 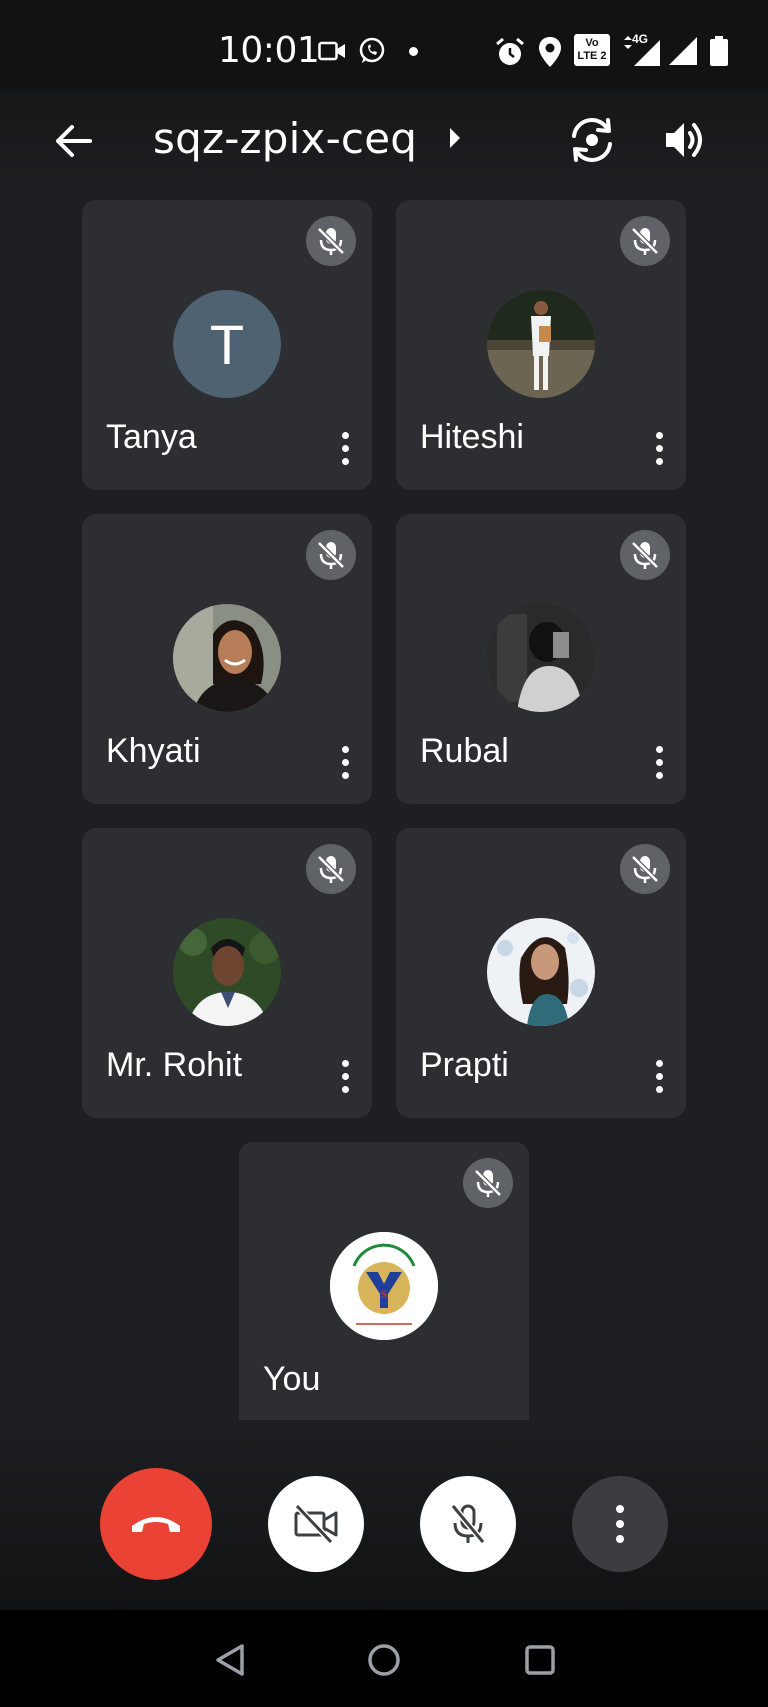 I want to click on notification-dot-icon, so click(x=413, y=51).